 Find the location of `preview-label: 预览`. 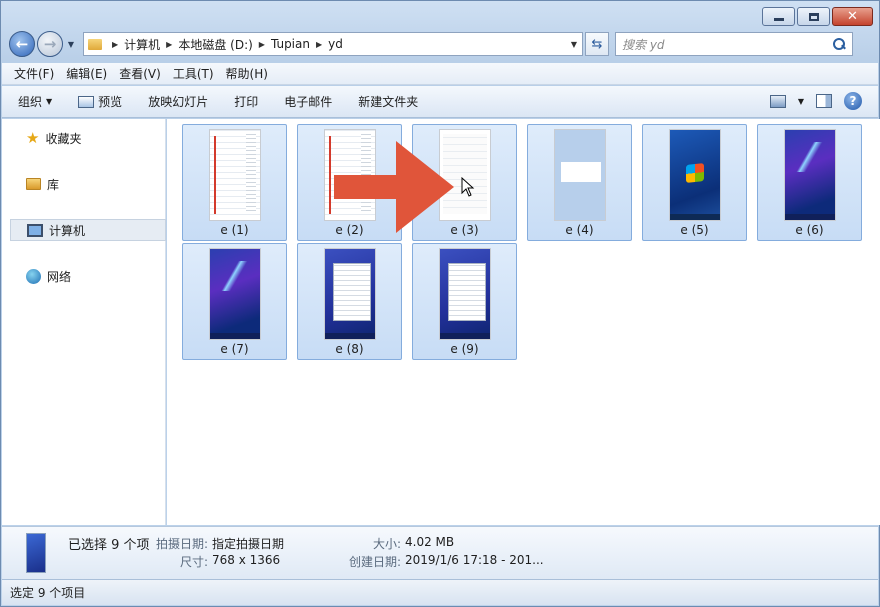

preview-label: 预览 is located at coordinates (110, 102).